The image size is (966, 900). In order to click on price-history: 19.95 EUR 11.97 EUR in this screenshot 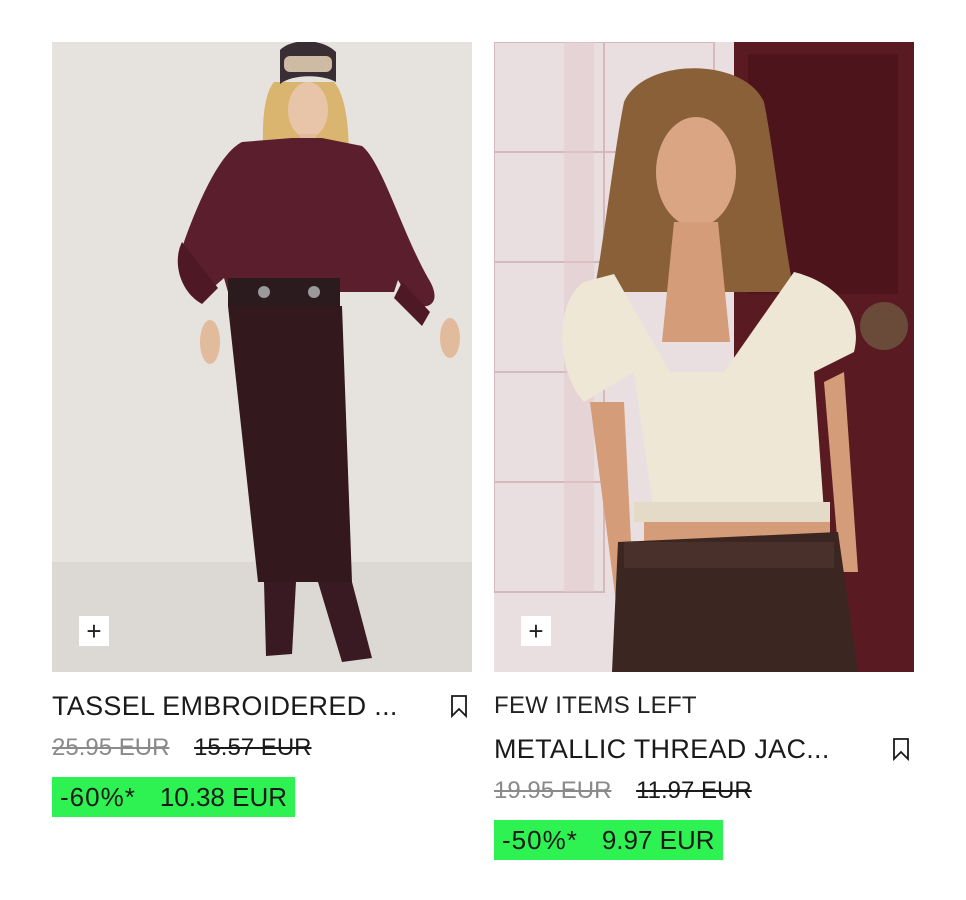, I will do `click(704, 791)`.